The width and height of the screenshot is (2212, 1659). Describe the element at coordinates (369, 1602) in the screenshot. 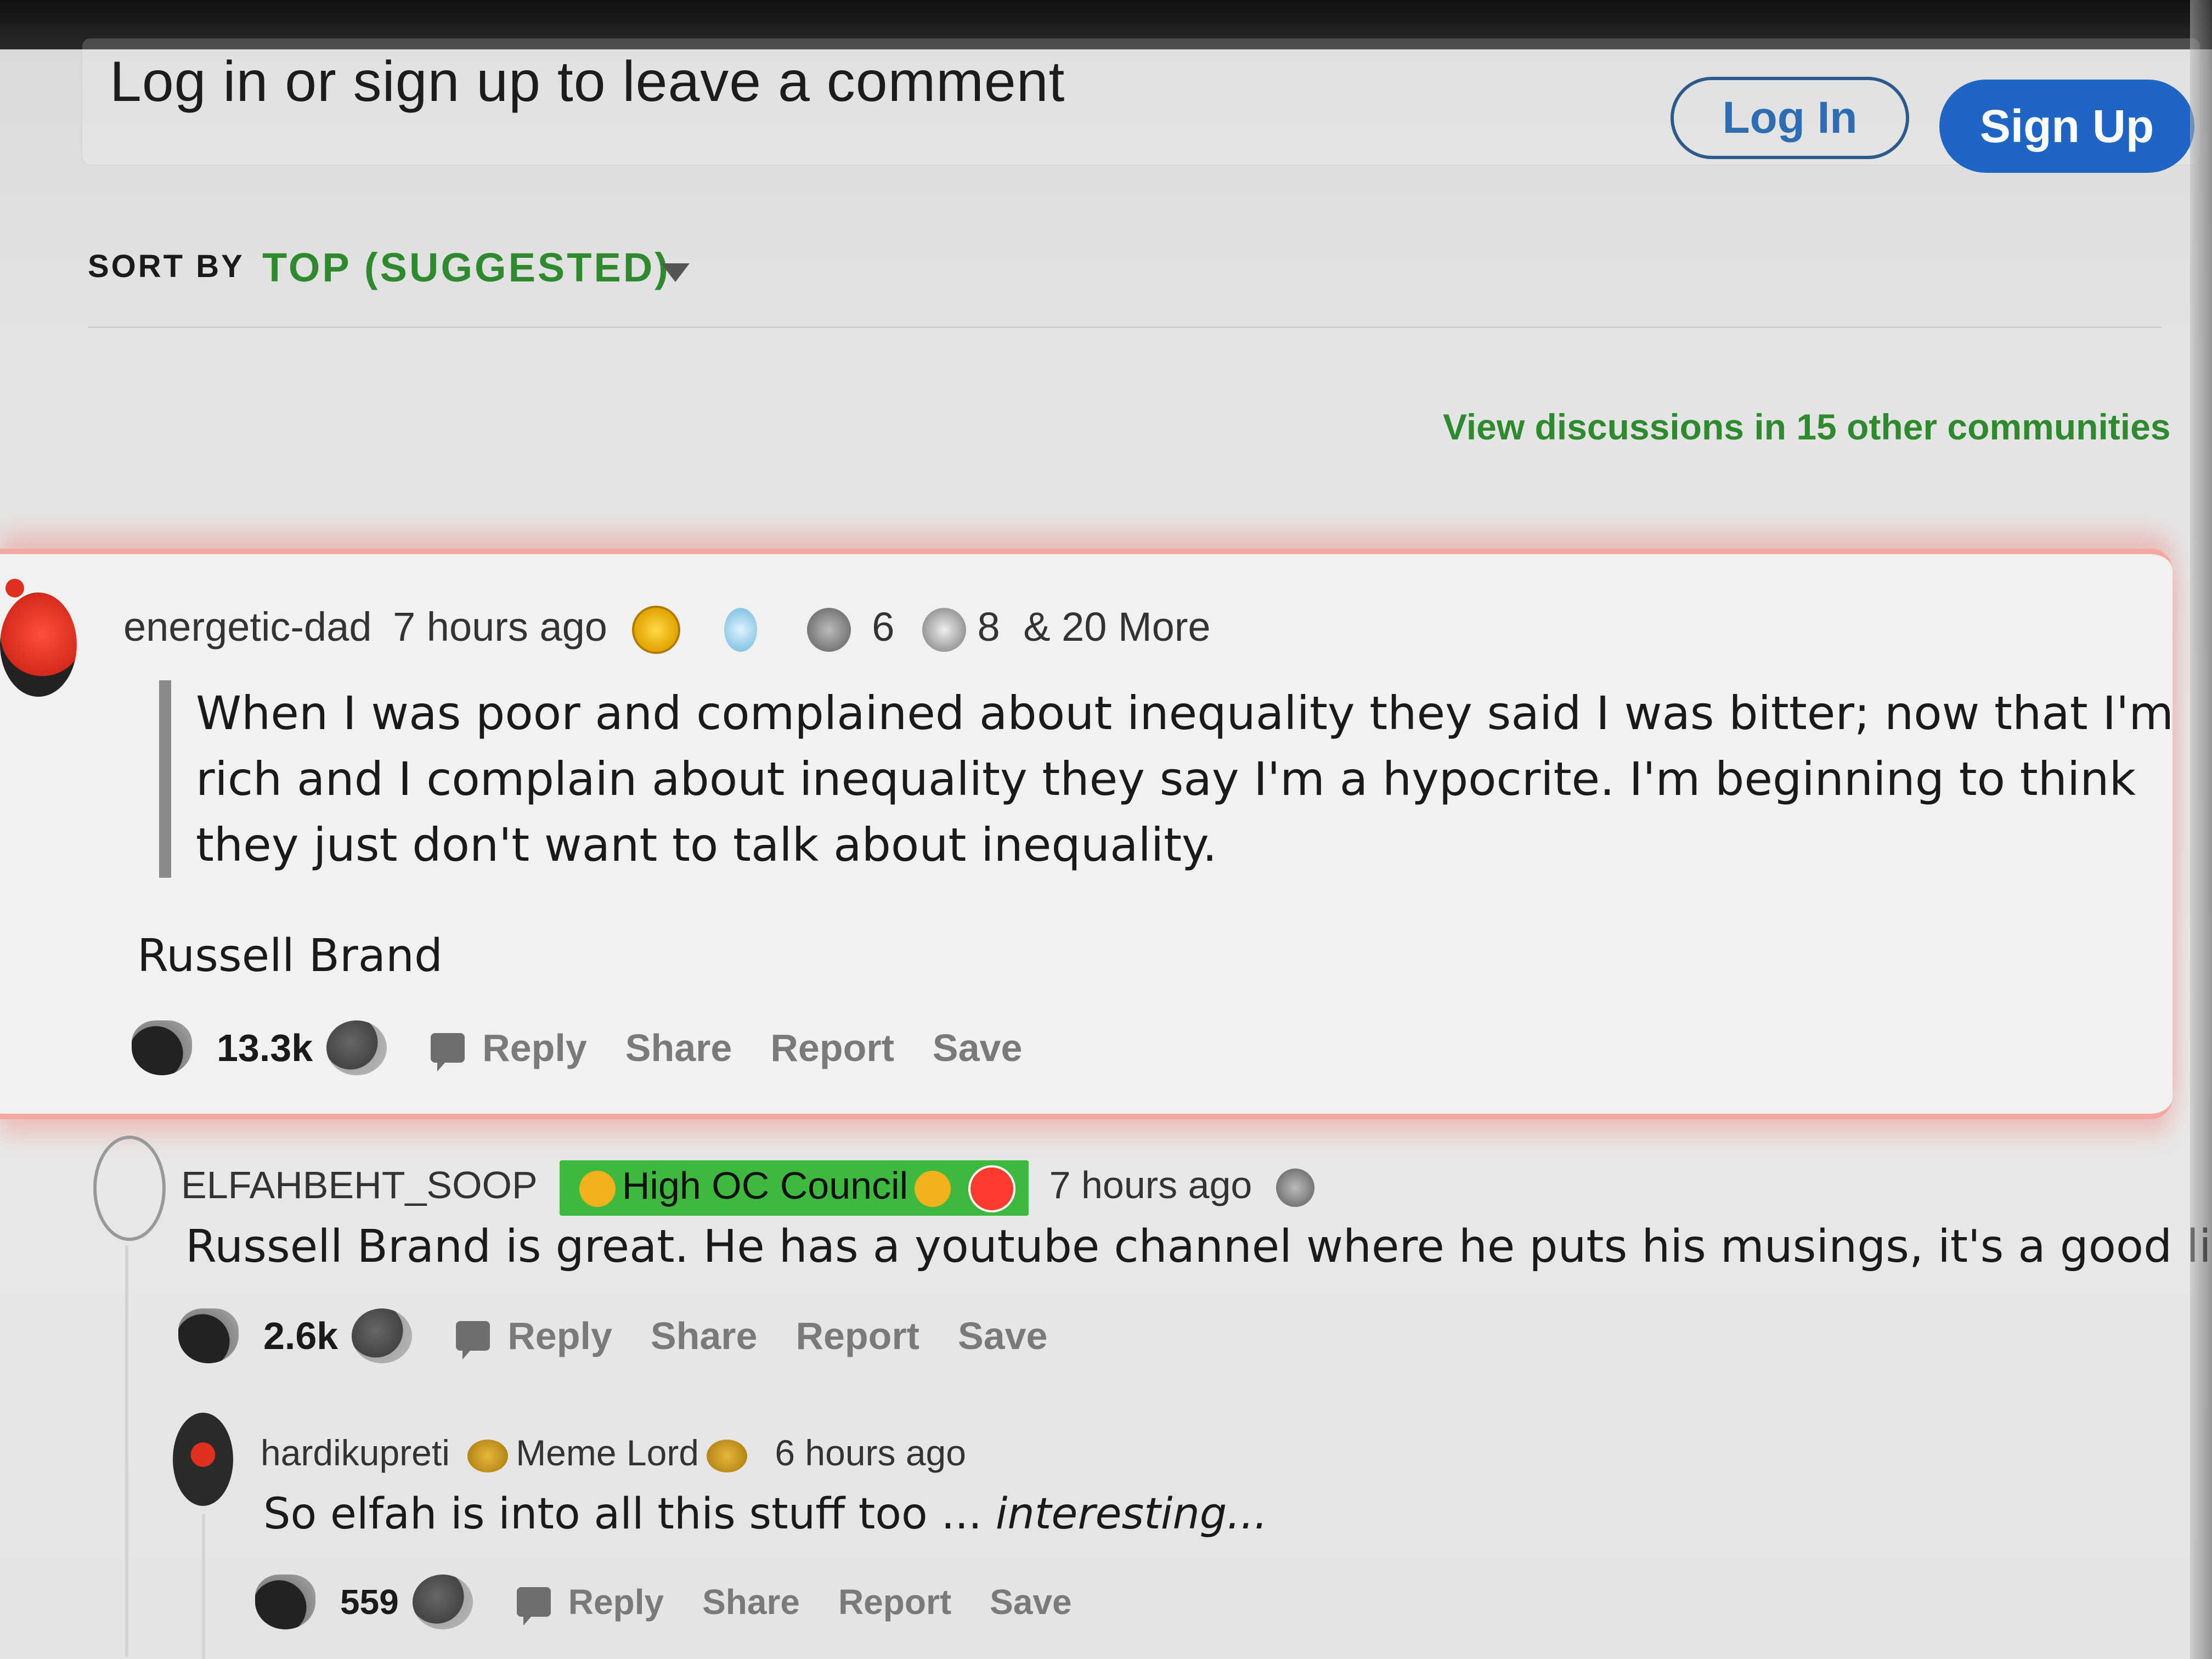

I see `vote-count: 559` at that location.